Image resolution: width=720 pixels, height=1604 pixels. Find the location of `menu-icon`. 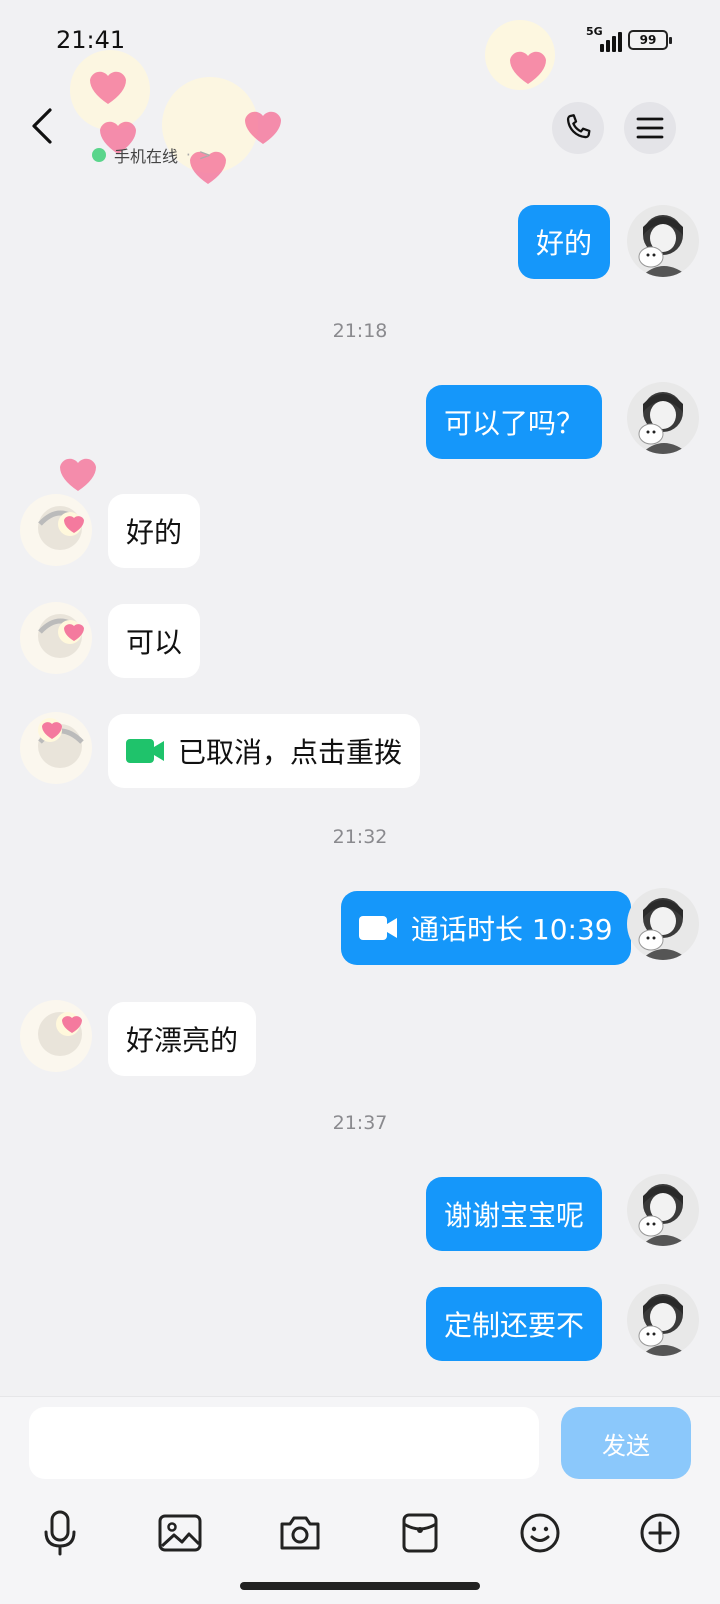

menu-icon is located at coordinates (650, 128).